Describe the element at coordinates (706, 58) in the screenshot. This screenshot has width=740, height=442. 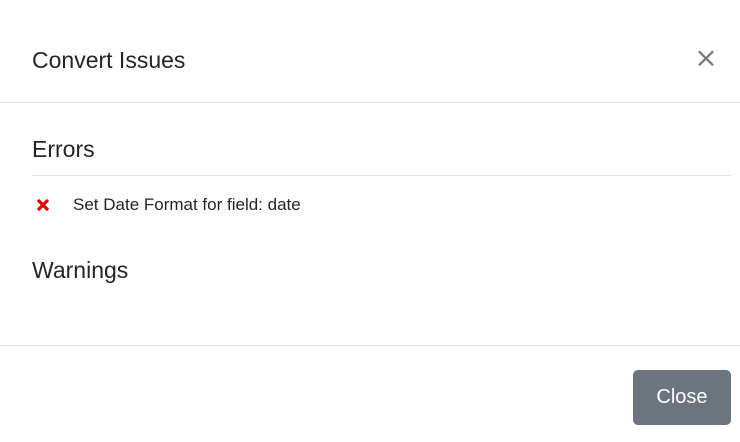
I see `close-icon: ×` at that location.